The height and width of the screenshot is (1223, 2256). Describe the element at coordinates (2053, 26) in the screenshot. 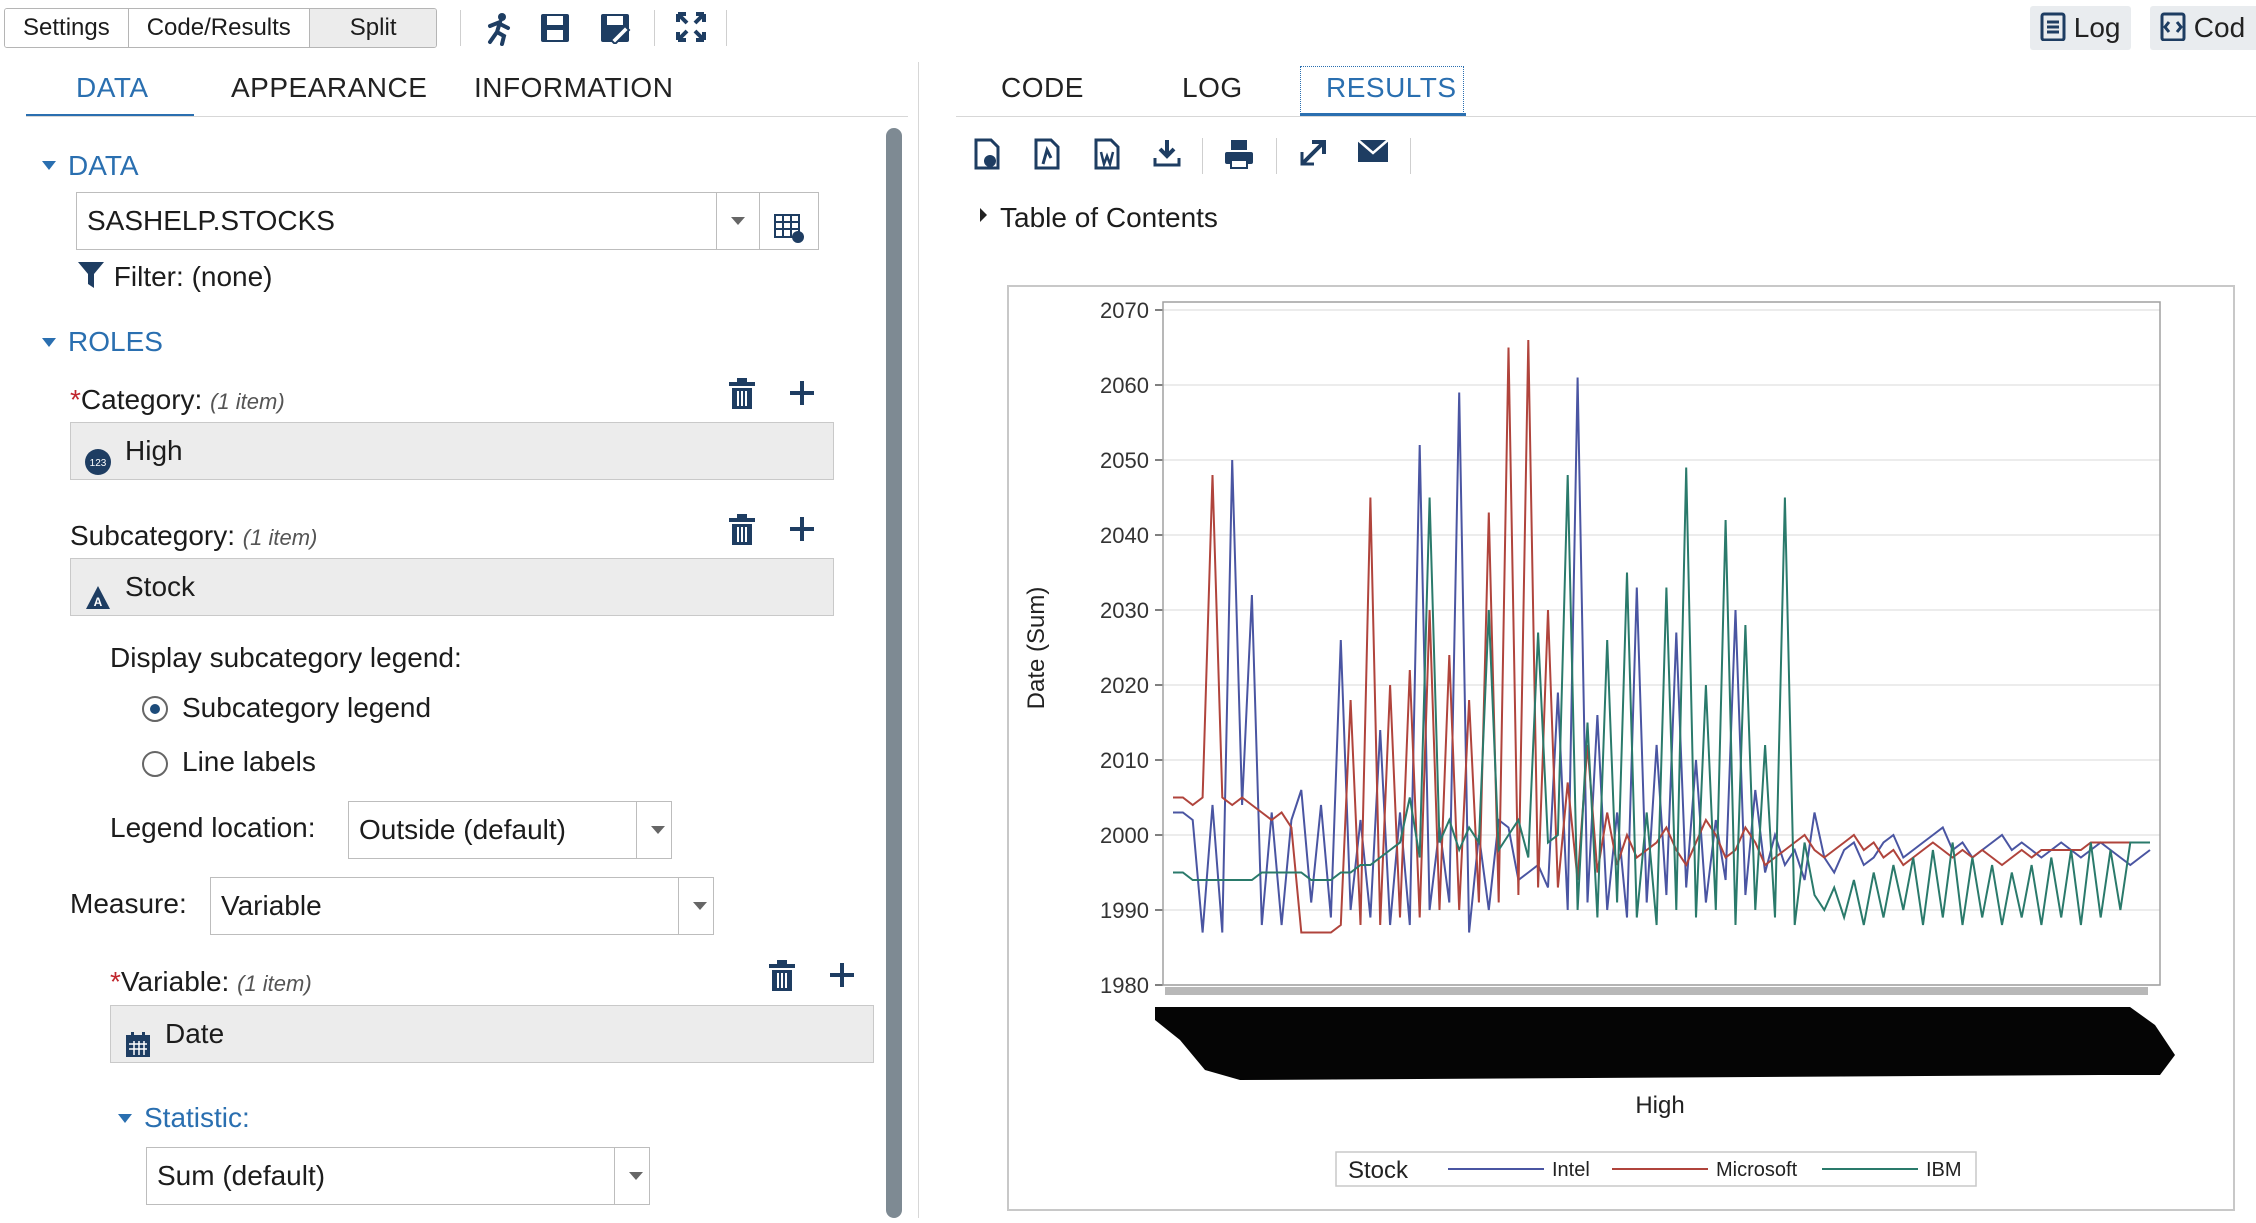

I see `log-icon` at that location.